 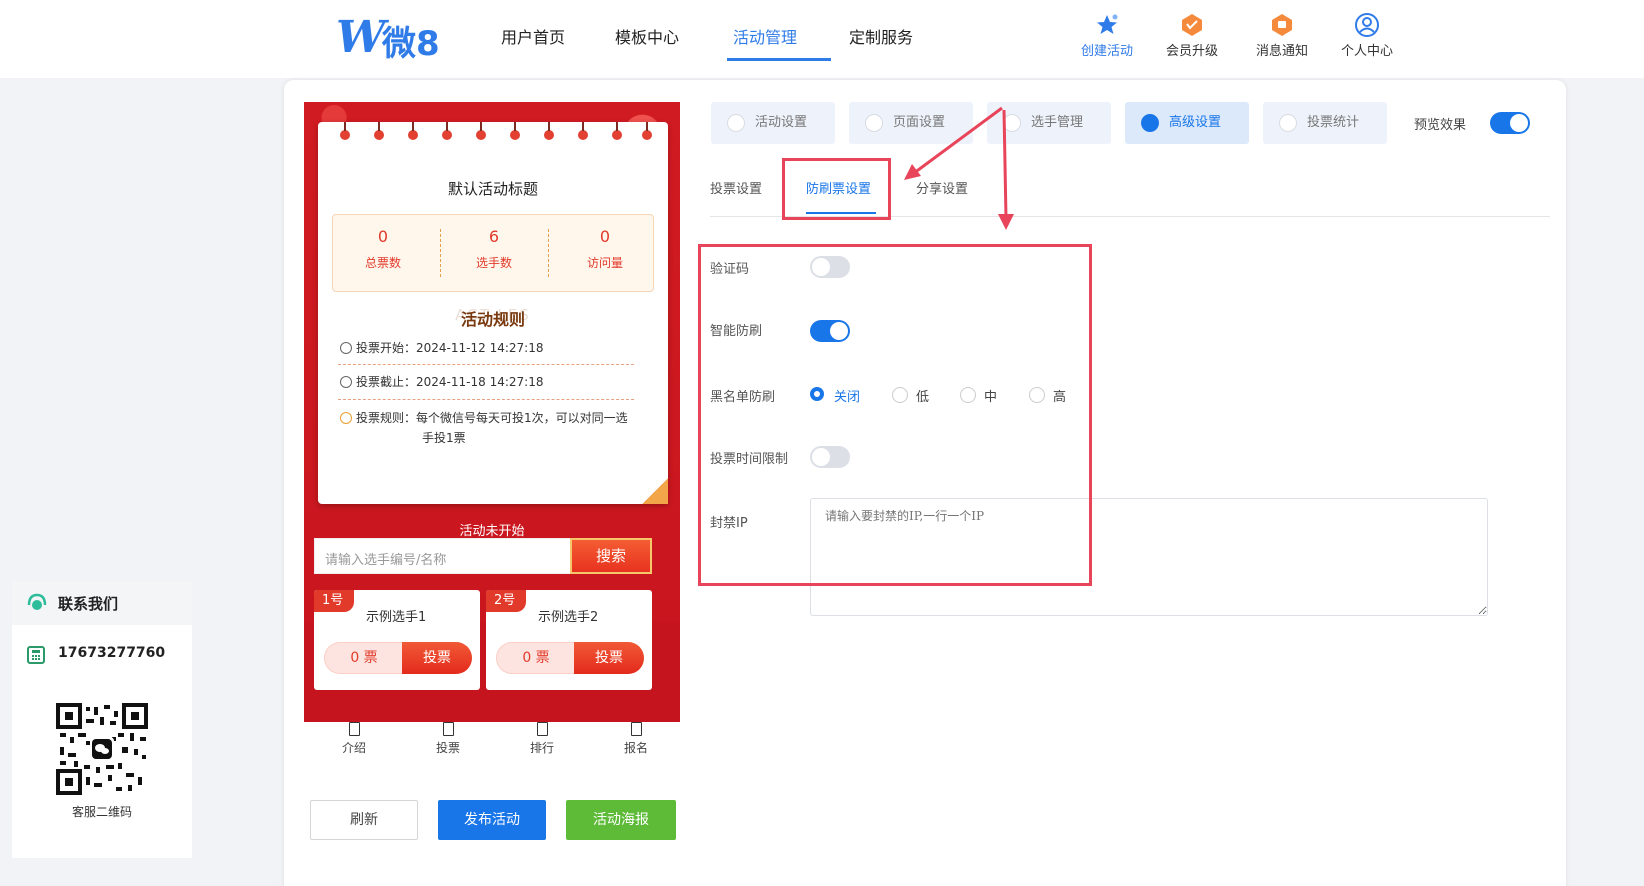 What do you see at coordinates (492, 742) in the screenshot?
I see `preview-tabbar: 介绍 投票 排行 报名` at bounding box center [492, 742].